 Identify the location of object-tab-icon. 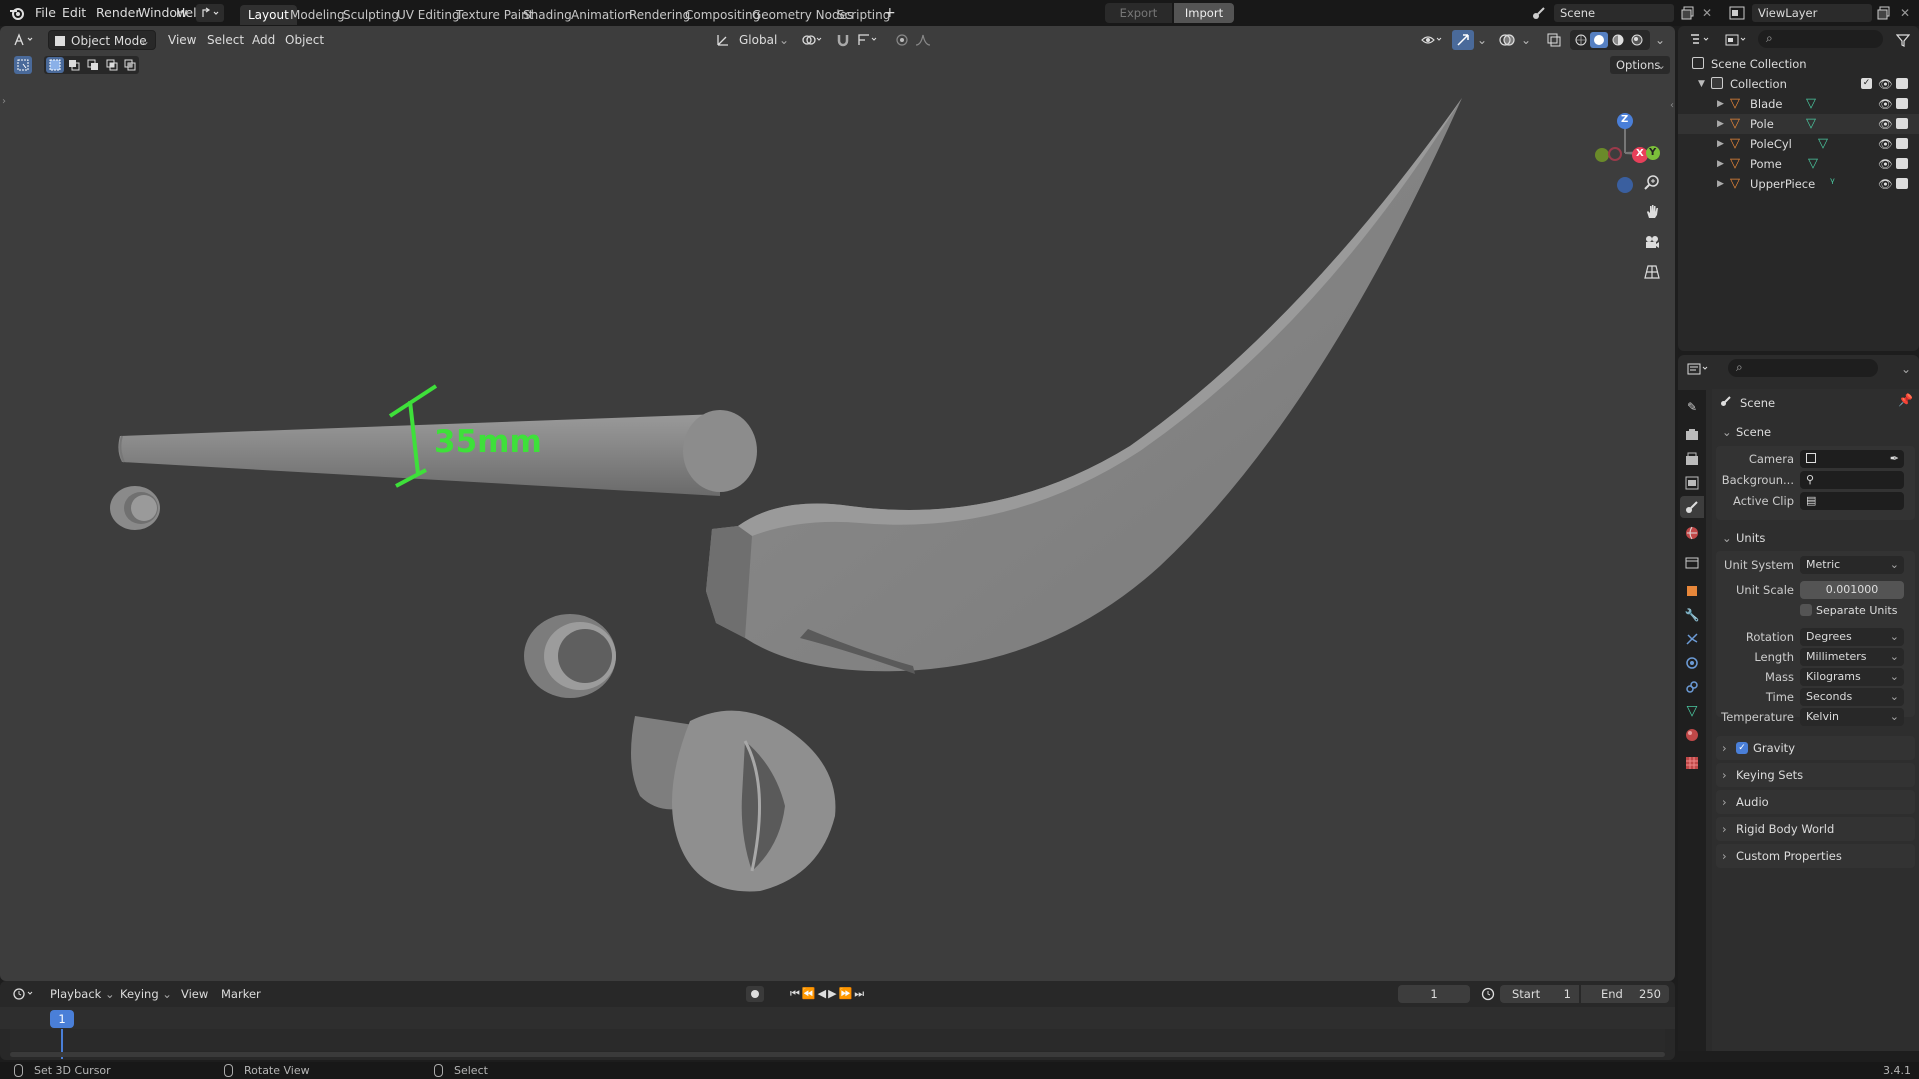
(1692, 591).